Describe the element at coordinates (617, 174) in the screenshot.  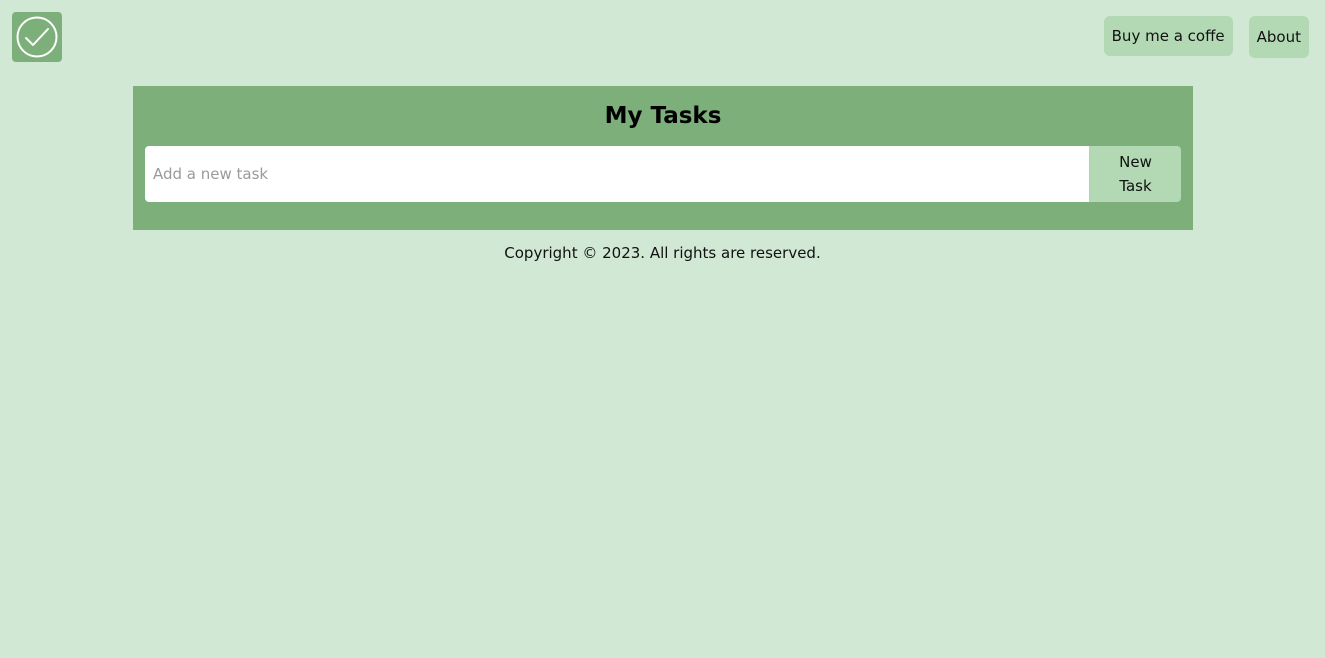
I see `new-task-input` at that location.